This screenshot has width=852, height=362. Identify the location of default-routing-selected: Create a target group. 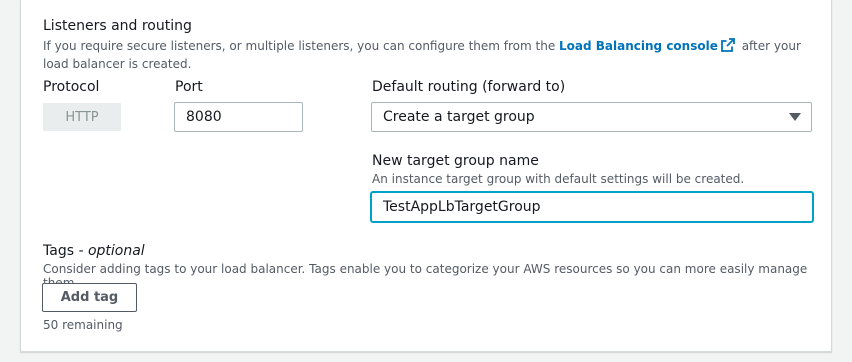
(459, 117).